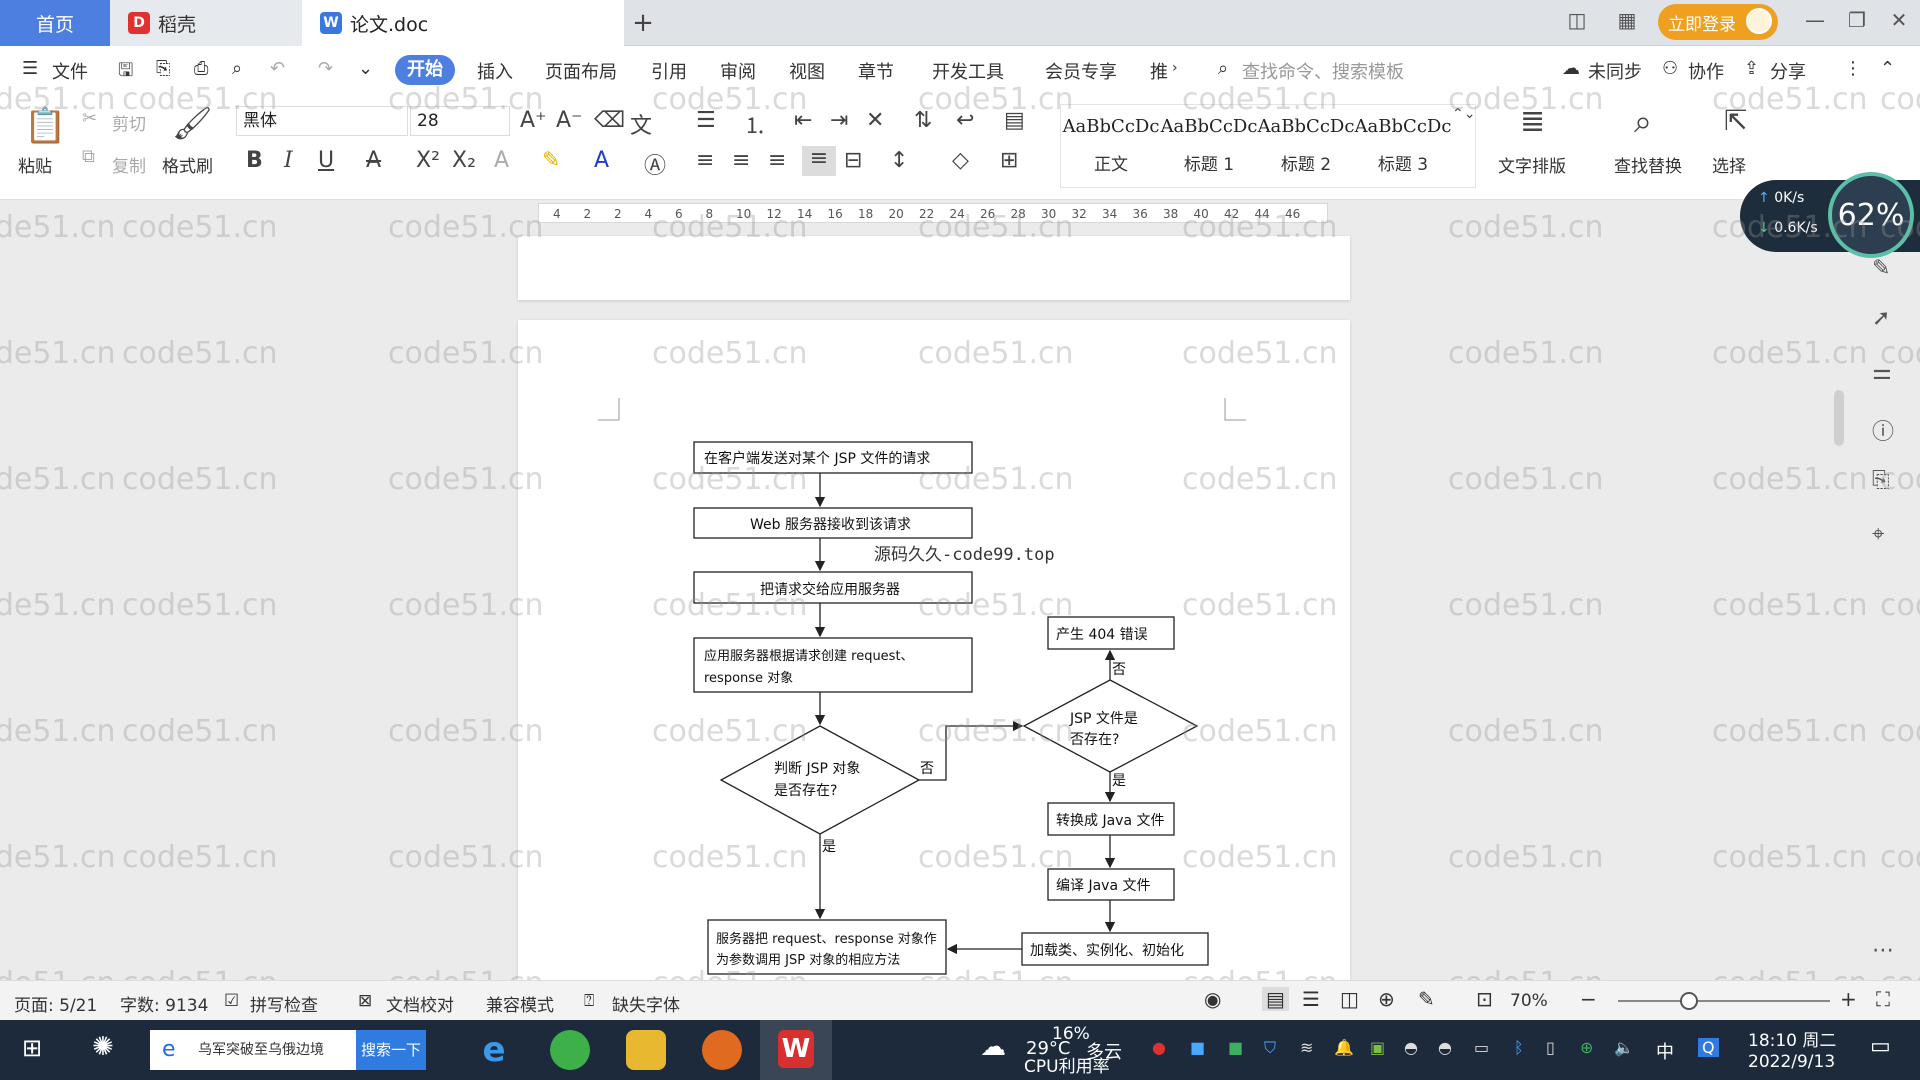 The height and width of the screenshot is (1080, 1920). What do you see at coordinates (32, 1048) in the screenshot?
I see `windows-start-icon: ⊞` at bounding box center [32, 1048].